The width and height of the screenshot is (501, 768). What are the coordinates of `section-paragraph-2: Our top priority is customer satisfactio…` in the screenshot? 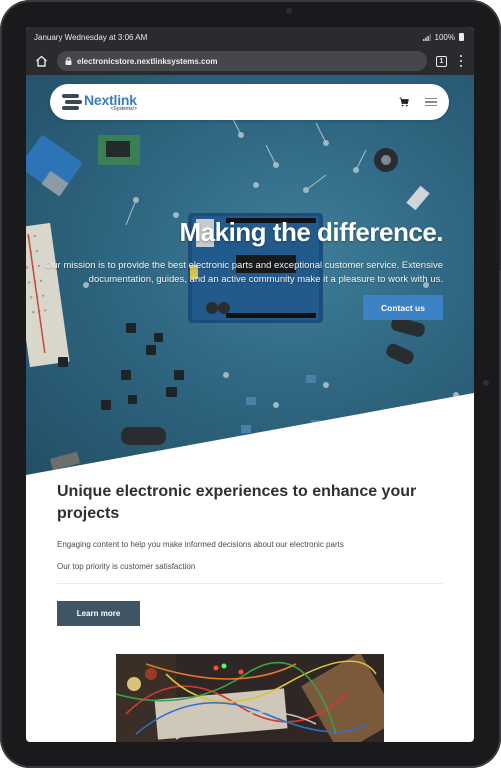 It's located at (126, 566).